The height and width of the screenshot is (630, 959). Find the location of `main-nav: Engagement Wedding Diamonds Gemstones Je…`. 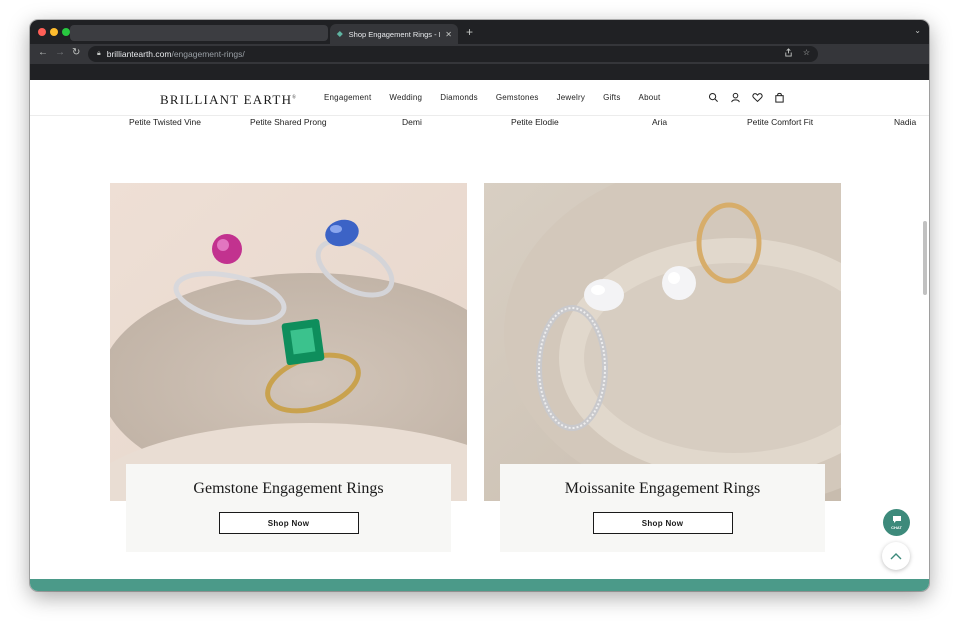

main-nav: Engagement Wedding Diamonds Gemstones Je… is located at coordinates (501, 97).